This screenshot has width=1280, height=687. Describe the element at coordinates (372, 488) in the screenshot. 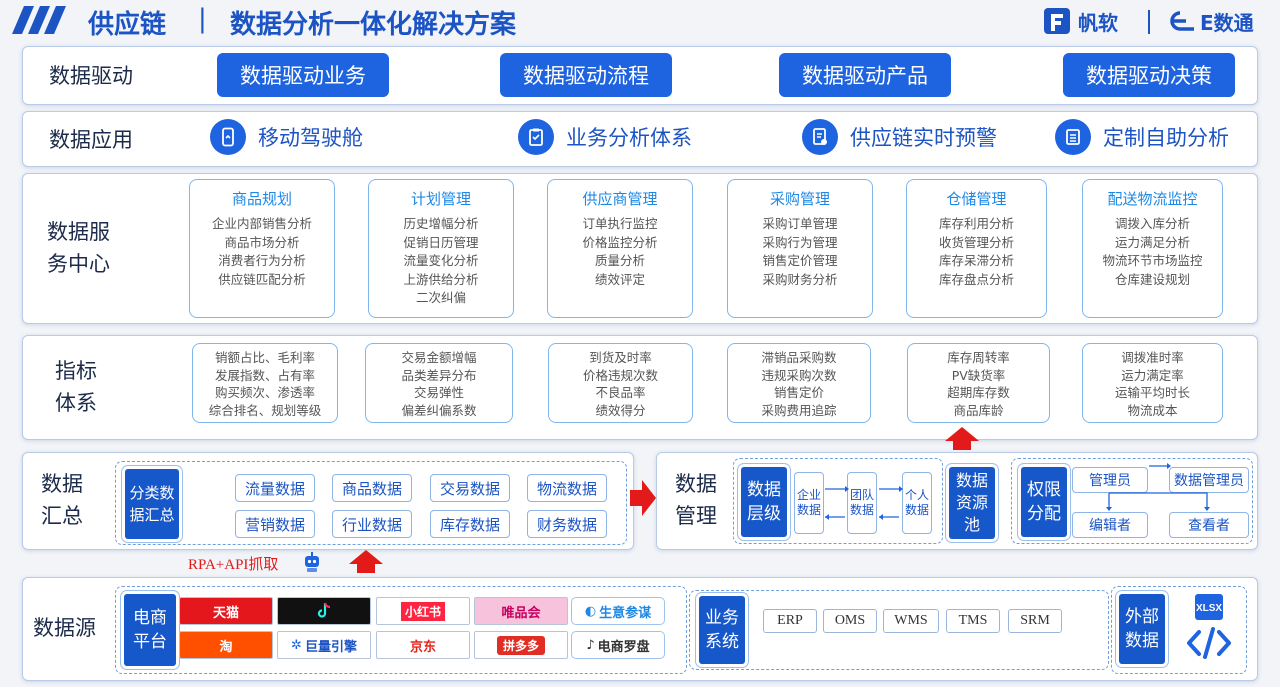

I see `tag-product-data: 商品数据` at that location.